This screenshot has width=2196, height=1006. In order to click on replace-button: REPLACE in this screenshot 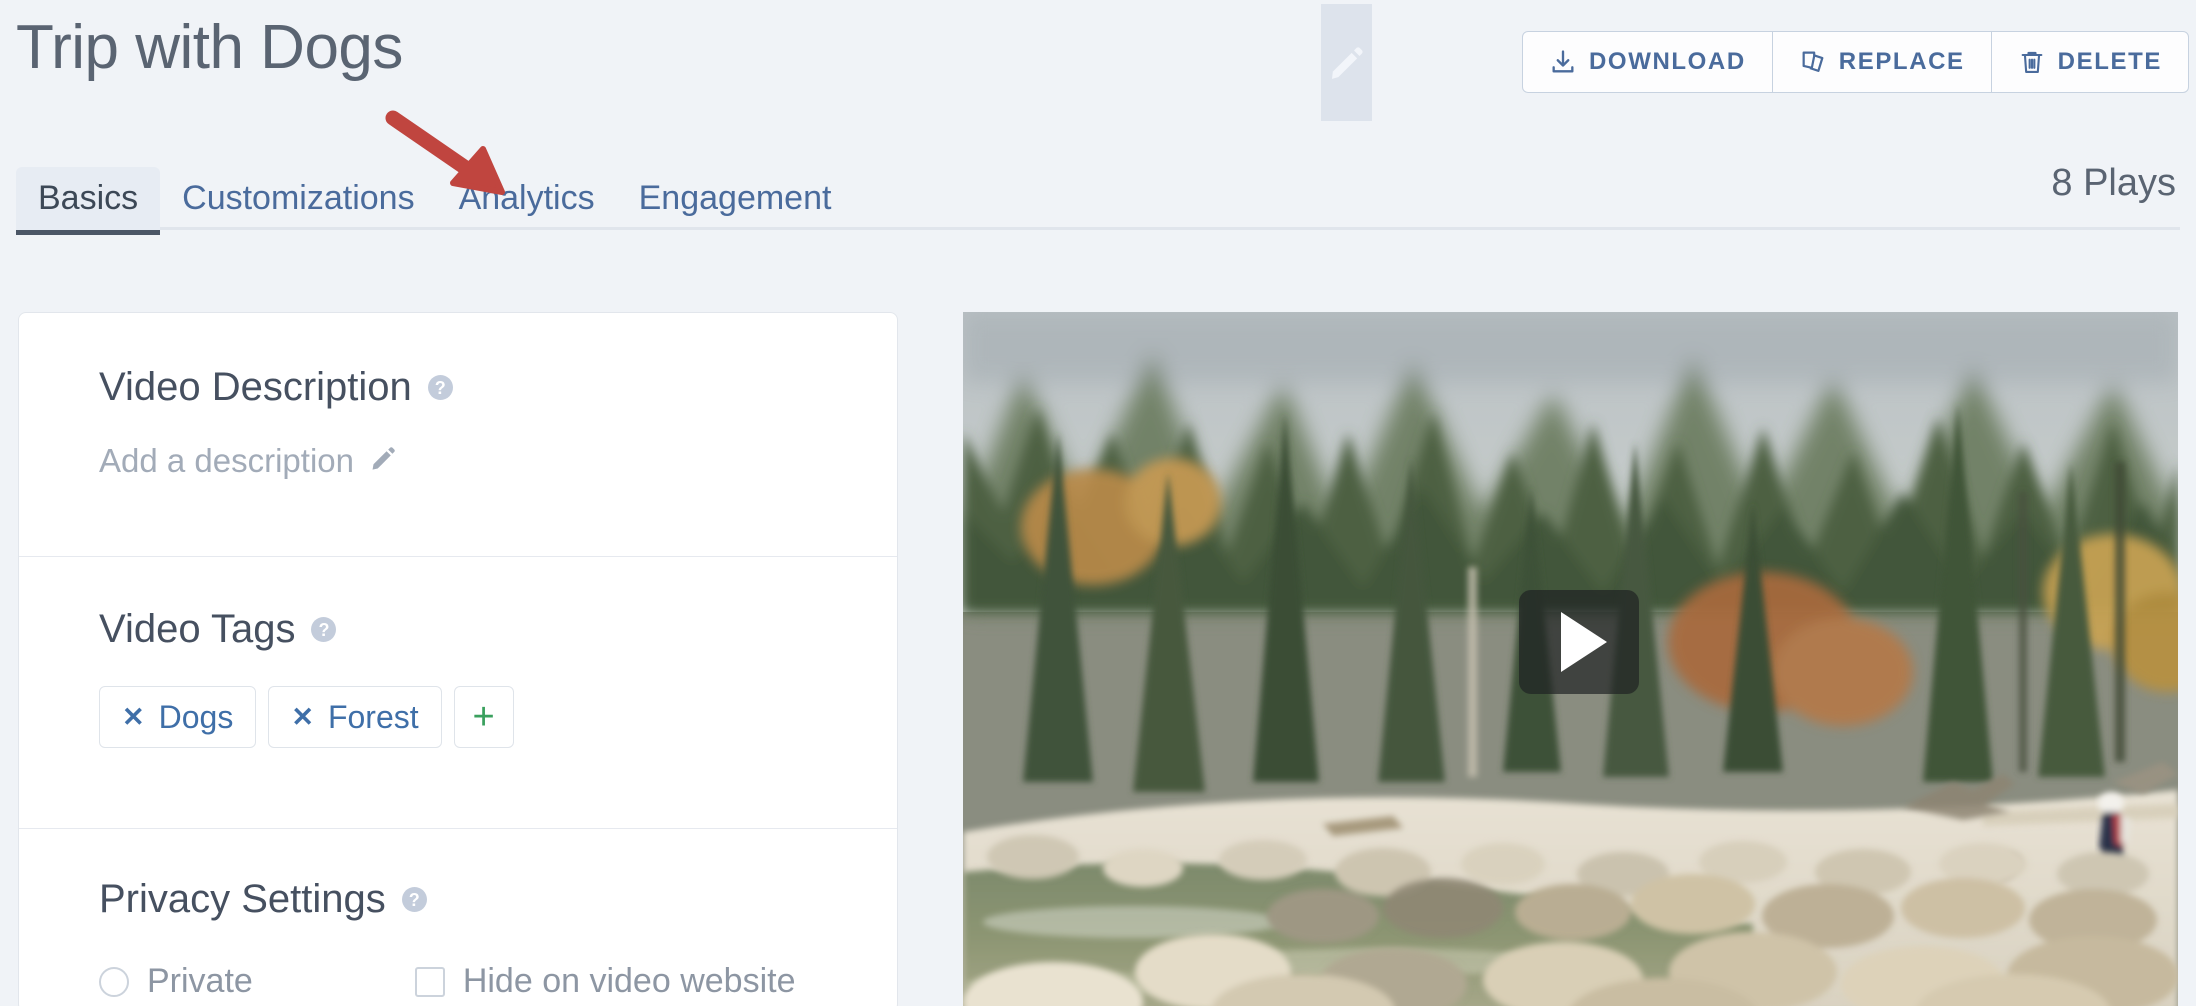, I will do `click(1881, 62)`.